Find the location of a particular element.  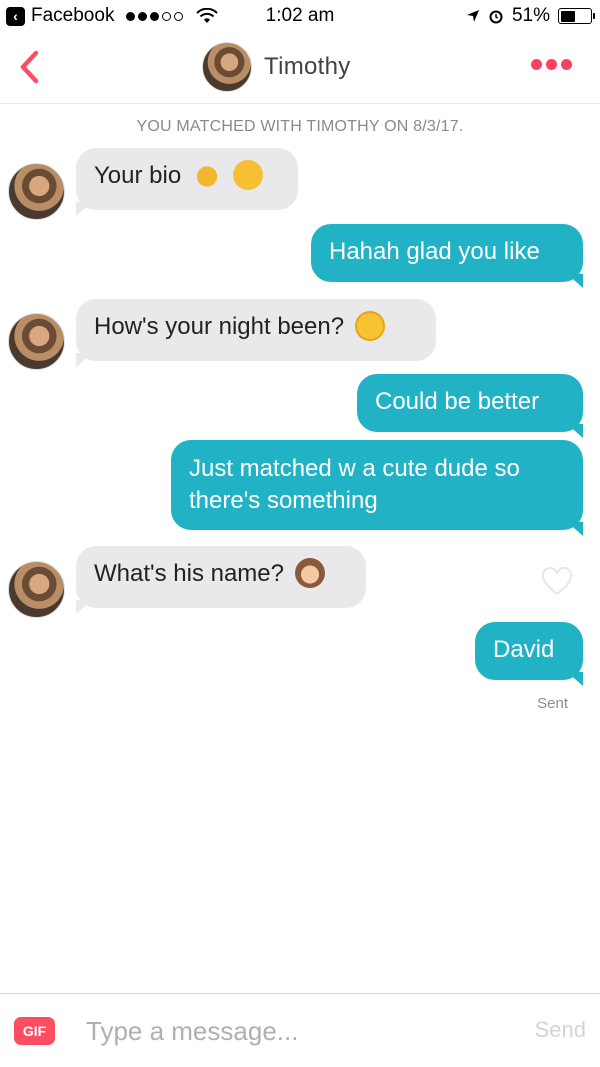

see-no-evil-monkey-emoji-icon is located at coordinates (309, 572).